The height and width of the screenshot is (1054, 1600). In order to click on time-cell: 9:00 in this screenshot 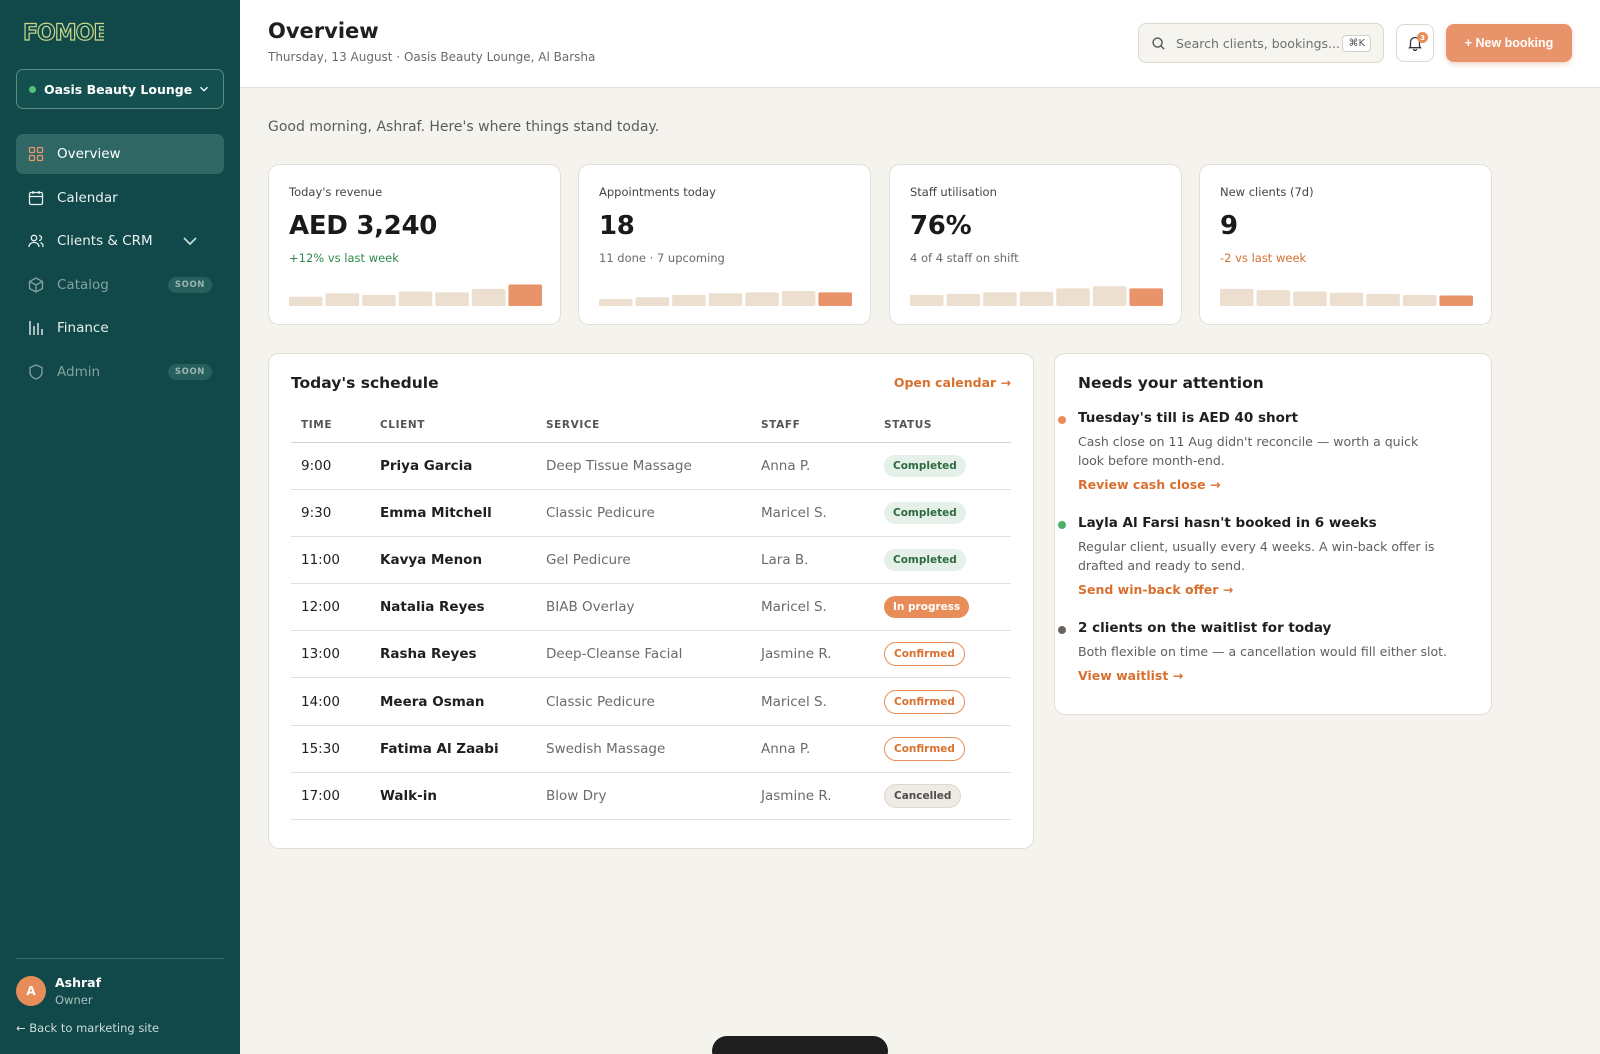, I will do `click(330, 466)`.